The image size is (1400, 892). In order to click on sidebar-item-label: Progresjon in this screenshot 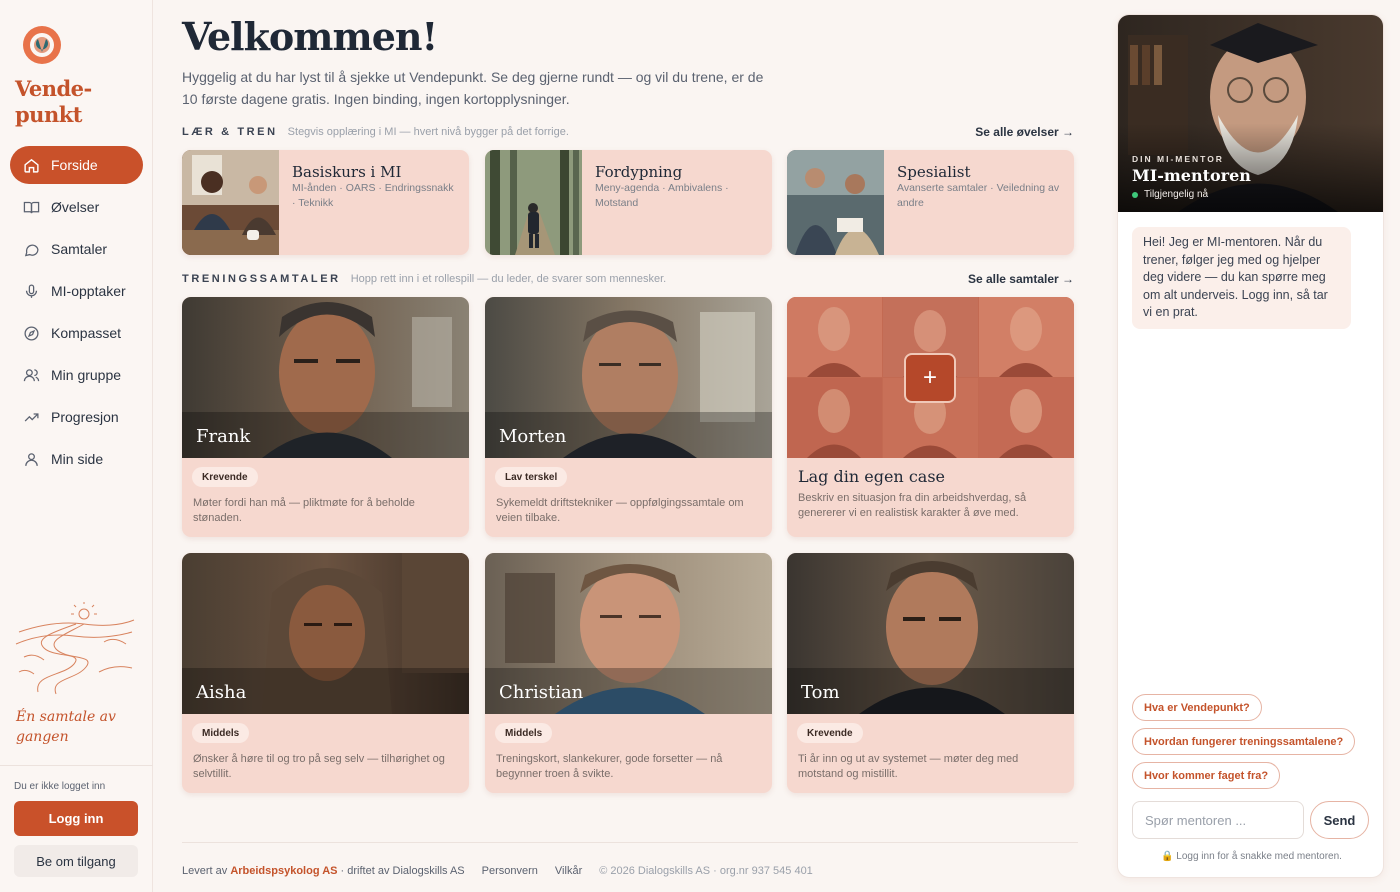, I will do `click(85, 417)`.